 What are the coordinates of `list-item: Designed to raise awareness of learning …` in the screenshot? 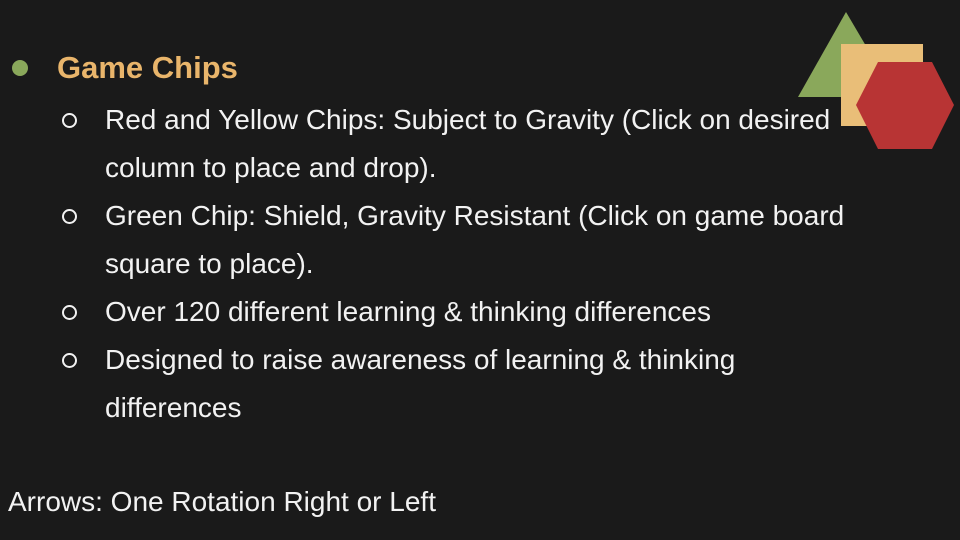 It's located at (457, 384).